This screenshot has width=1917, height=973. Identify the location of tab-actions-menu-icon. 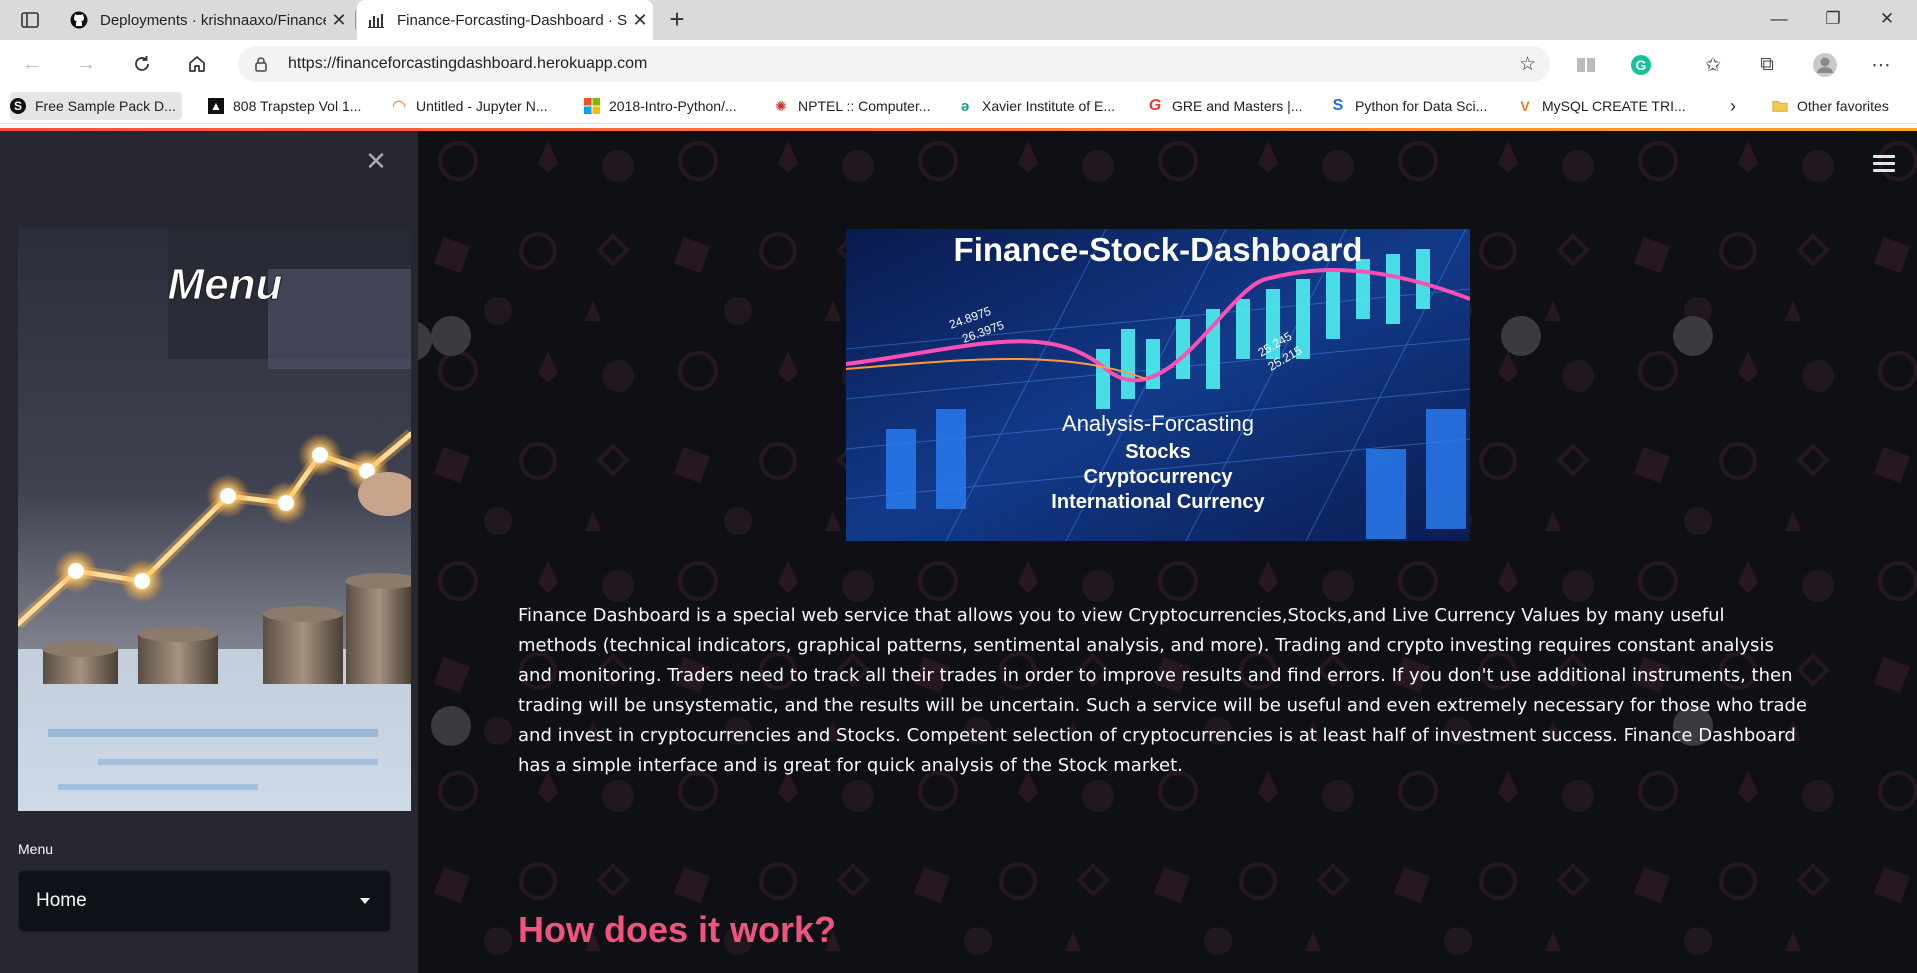
(30, 20).